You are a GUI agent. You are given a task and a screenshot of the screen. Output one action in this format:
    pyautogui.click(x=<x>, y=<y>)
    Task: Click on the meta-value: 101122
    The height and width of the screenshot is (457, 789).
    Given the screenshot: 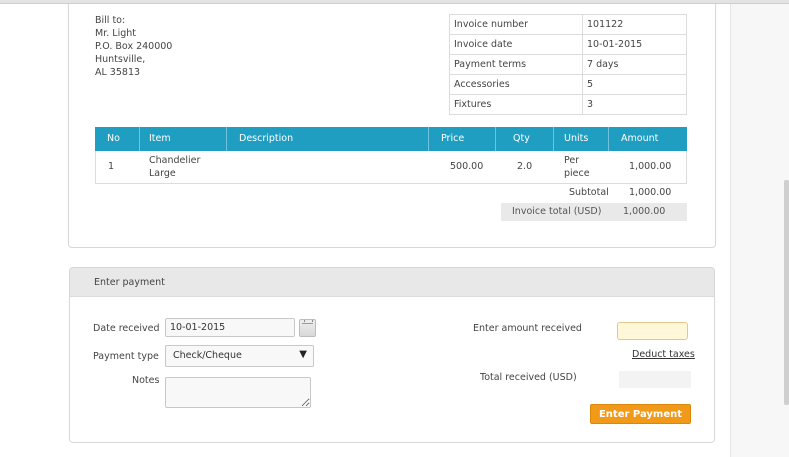 What is the action you would take?
    pyautogui.click(x=634, y=24)
    